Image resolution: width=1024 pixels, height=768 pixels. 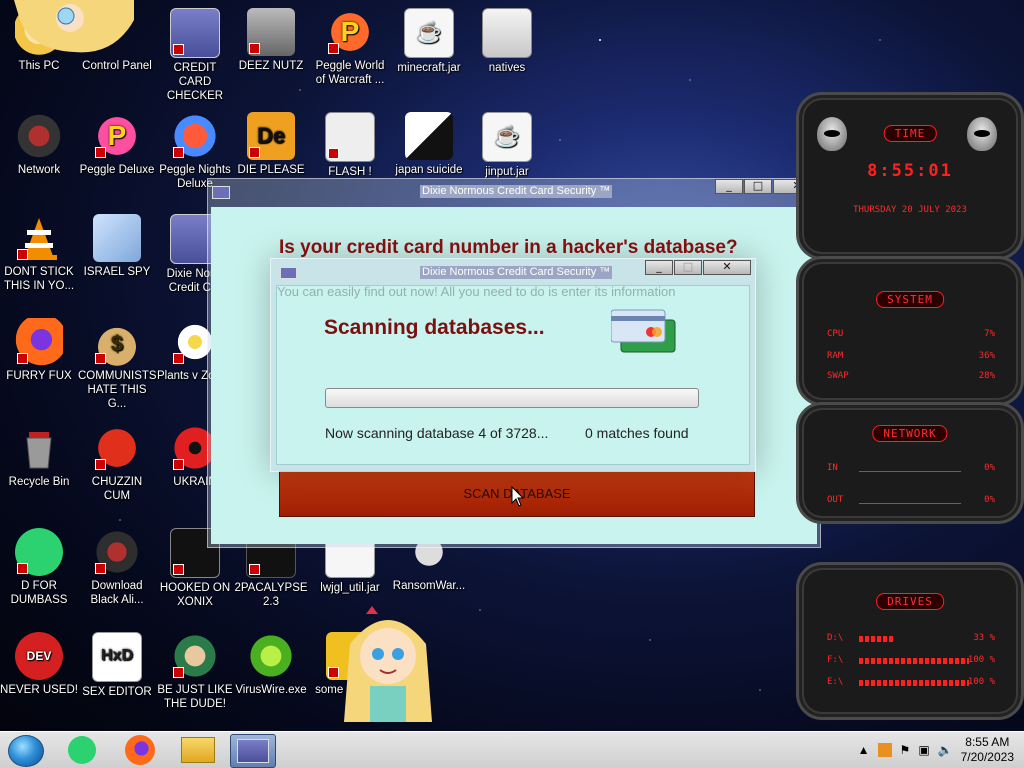 I want to click on desktop-icon-furry-fux: FURRY FUX, so click(x=39, y=350).